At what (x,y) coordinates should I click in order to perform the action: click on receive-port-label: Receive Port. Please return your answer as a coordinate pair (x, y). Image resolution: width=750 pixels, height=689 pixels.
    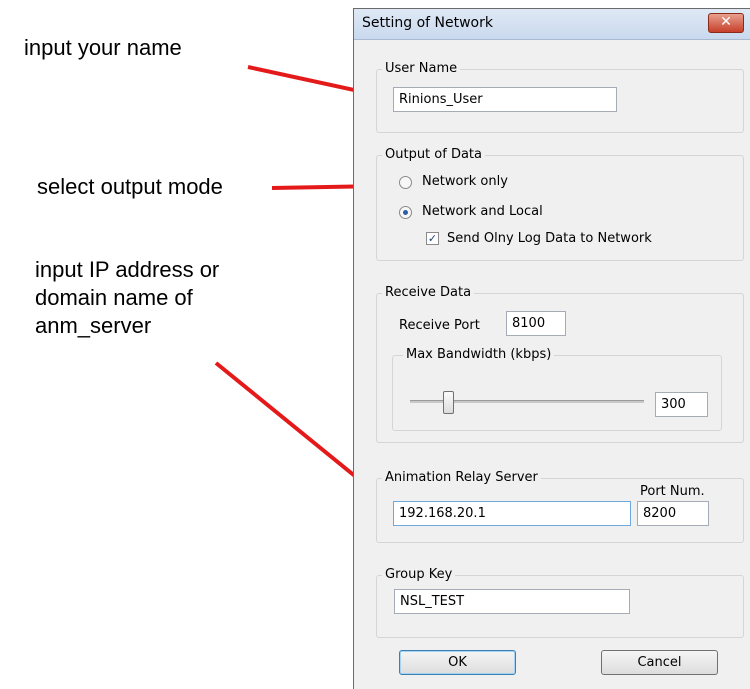
    Looking at the image, I should click on (439, 325).